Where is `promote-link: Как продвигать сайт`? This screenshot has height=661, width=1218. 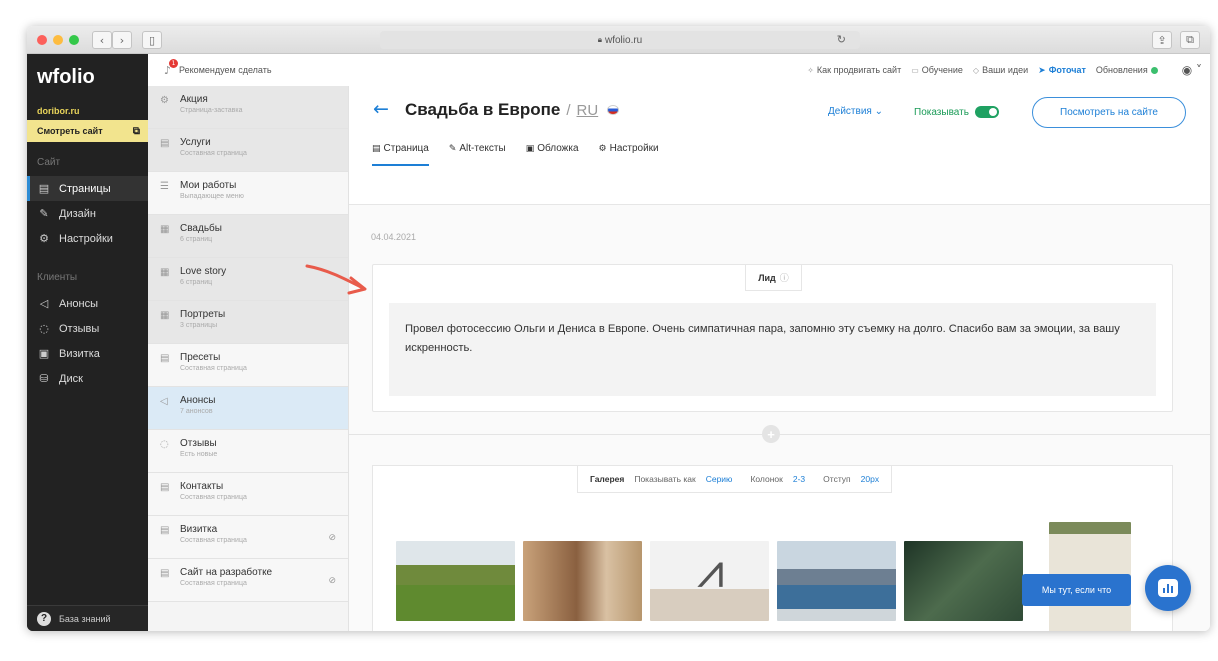
promote-link: Как продвигать сайт is located at coordinates (859, 70).